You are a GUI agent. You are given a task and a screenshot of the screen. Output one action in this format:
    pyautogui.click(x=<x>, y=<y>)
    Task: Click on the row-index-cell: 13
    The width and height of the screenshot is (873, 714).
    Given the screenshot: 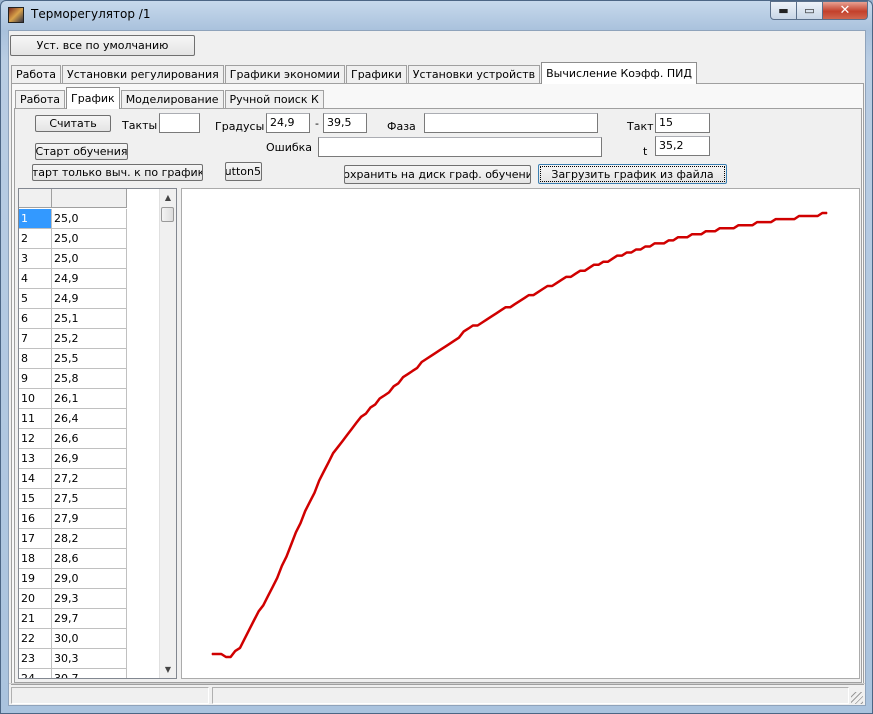 What is the action you would take?
    pyautogui.click(x=35, y=459)
    